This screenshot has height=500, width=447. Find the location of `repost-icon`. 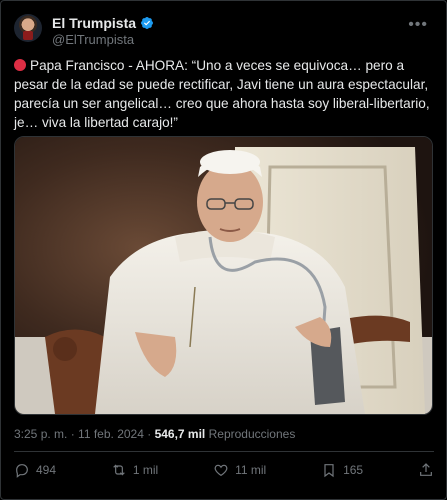

repost-icon is located at coordinates (119, 470).